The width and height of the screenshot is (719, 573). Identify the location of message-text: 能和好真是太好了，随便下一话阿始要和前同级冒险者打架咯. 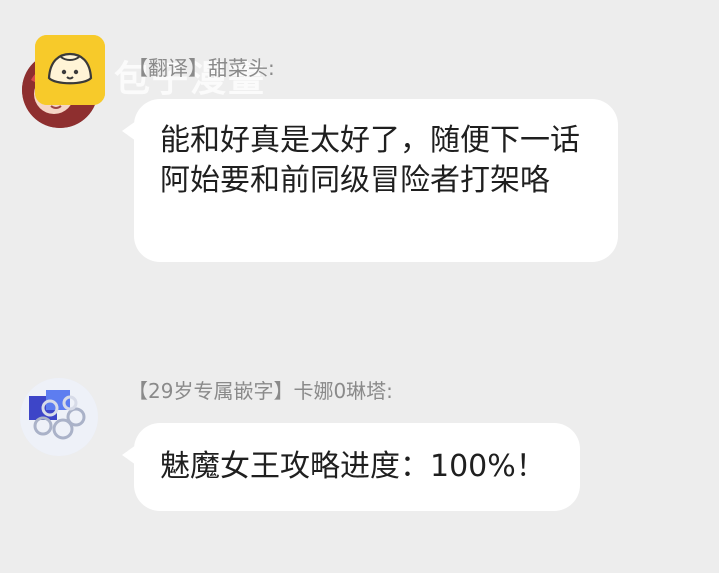
(370, 160).